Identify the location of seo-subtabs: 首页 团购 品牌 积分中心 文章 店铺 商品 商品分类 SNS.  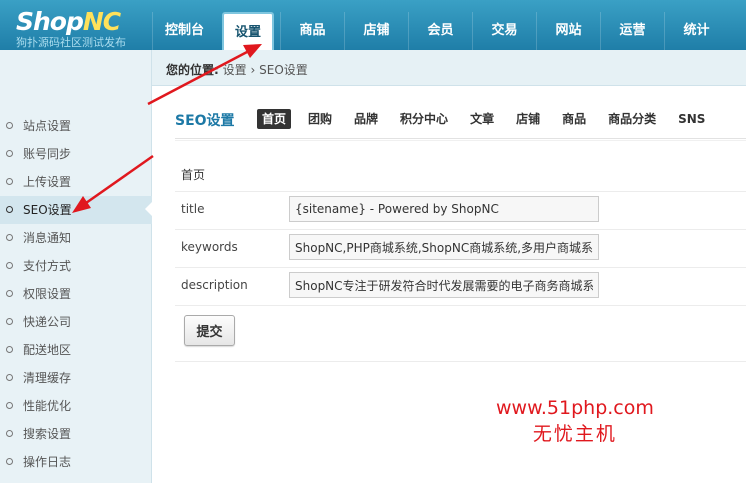
(489, 119).